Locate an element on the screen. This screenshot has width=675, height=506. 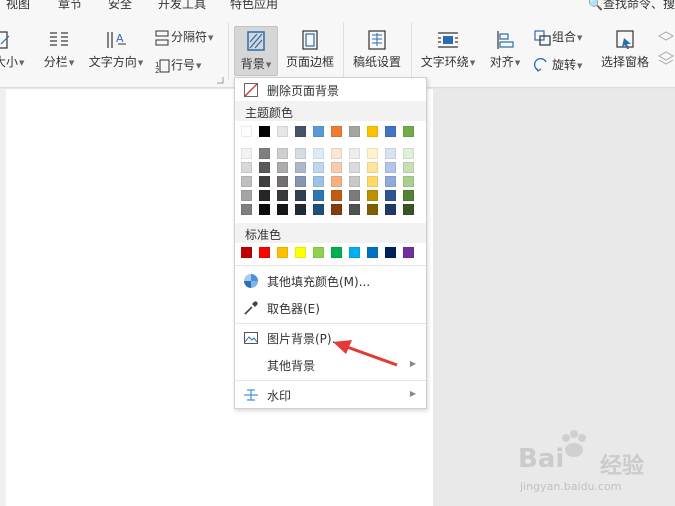
text-direction-button: A 文字方向▼ is located at coordinates (116, 50).